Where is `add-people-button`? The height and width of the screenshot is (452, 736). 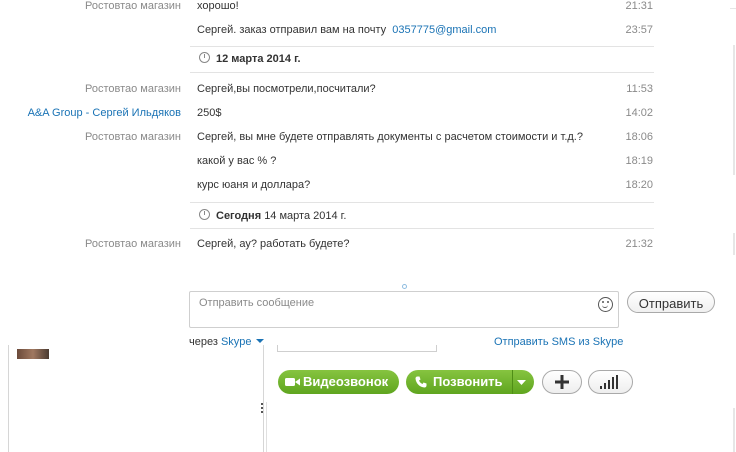 add-people-button is located at coordinates (562, 382).